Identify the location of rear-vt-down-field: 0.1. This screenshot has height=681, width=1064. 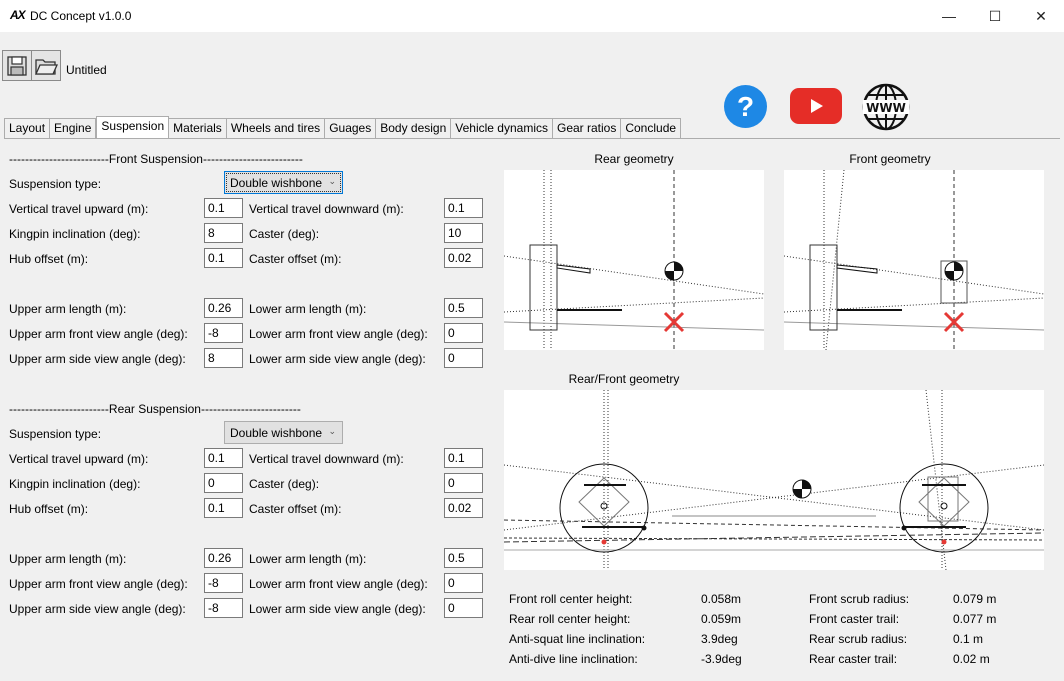
(463, 458).